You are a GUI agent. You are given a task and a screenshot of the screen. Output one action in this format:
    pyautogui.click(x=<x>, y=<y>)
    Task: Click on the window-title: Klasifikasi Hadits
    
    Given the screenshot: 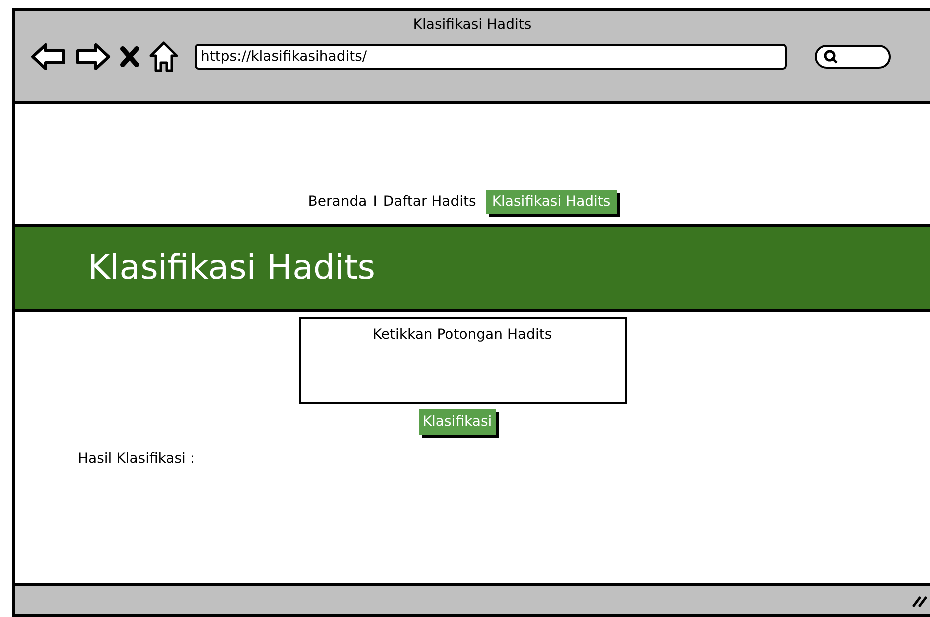 What is the action you would take?
    pyautogui.click(x=472, y=25)
    